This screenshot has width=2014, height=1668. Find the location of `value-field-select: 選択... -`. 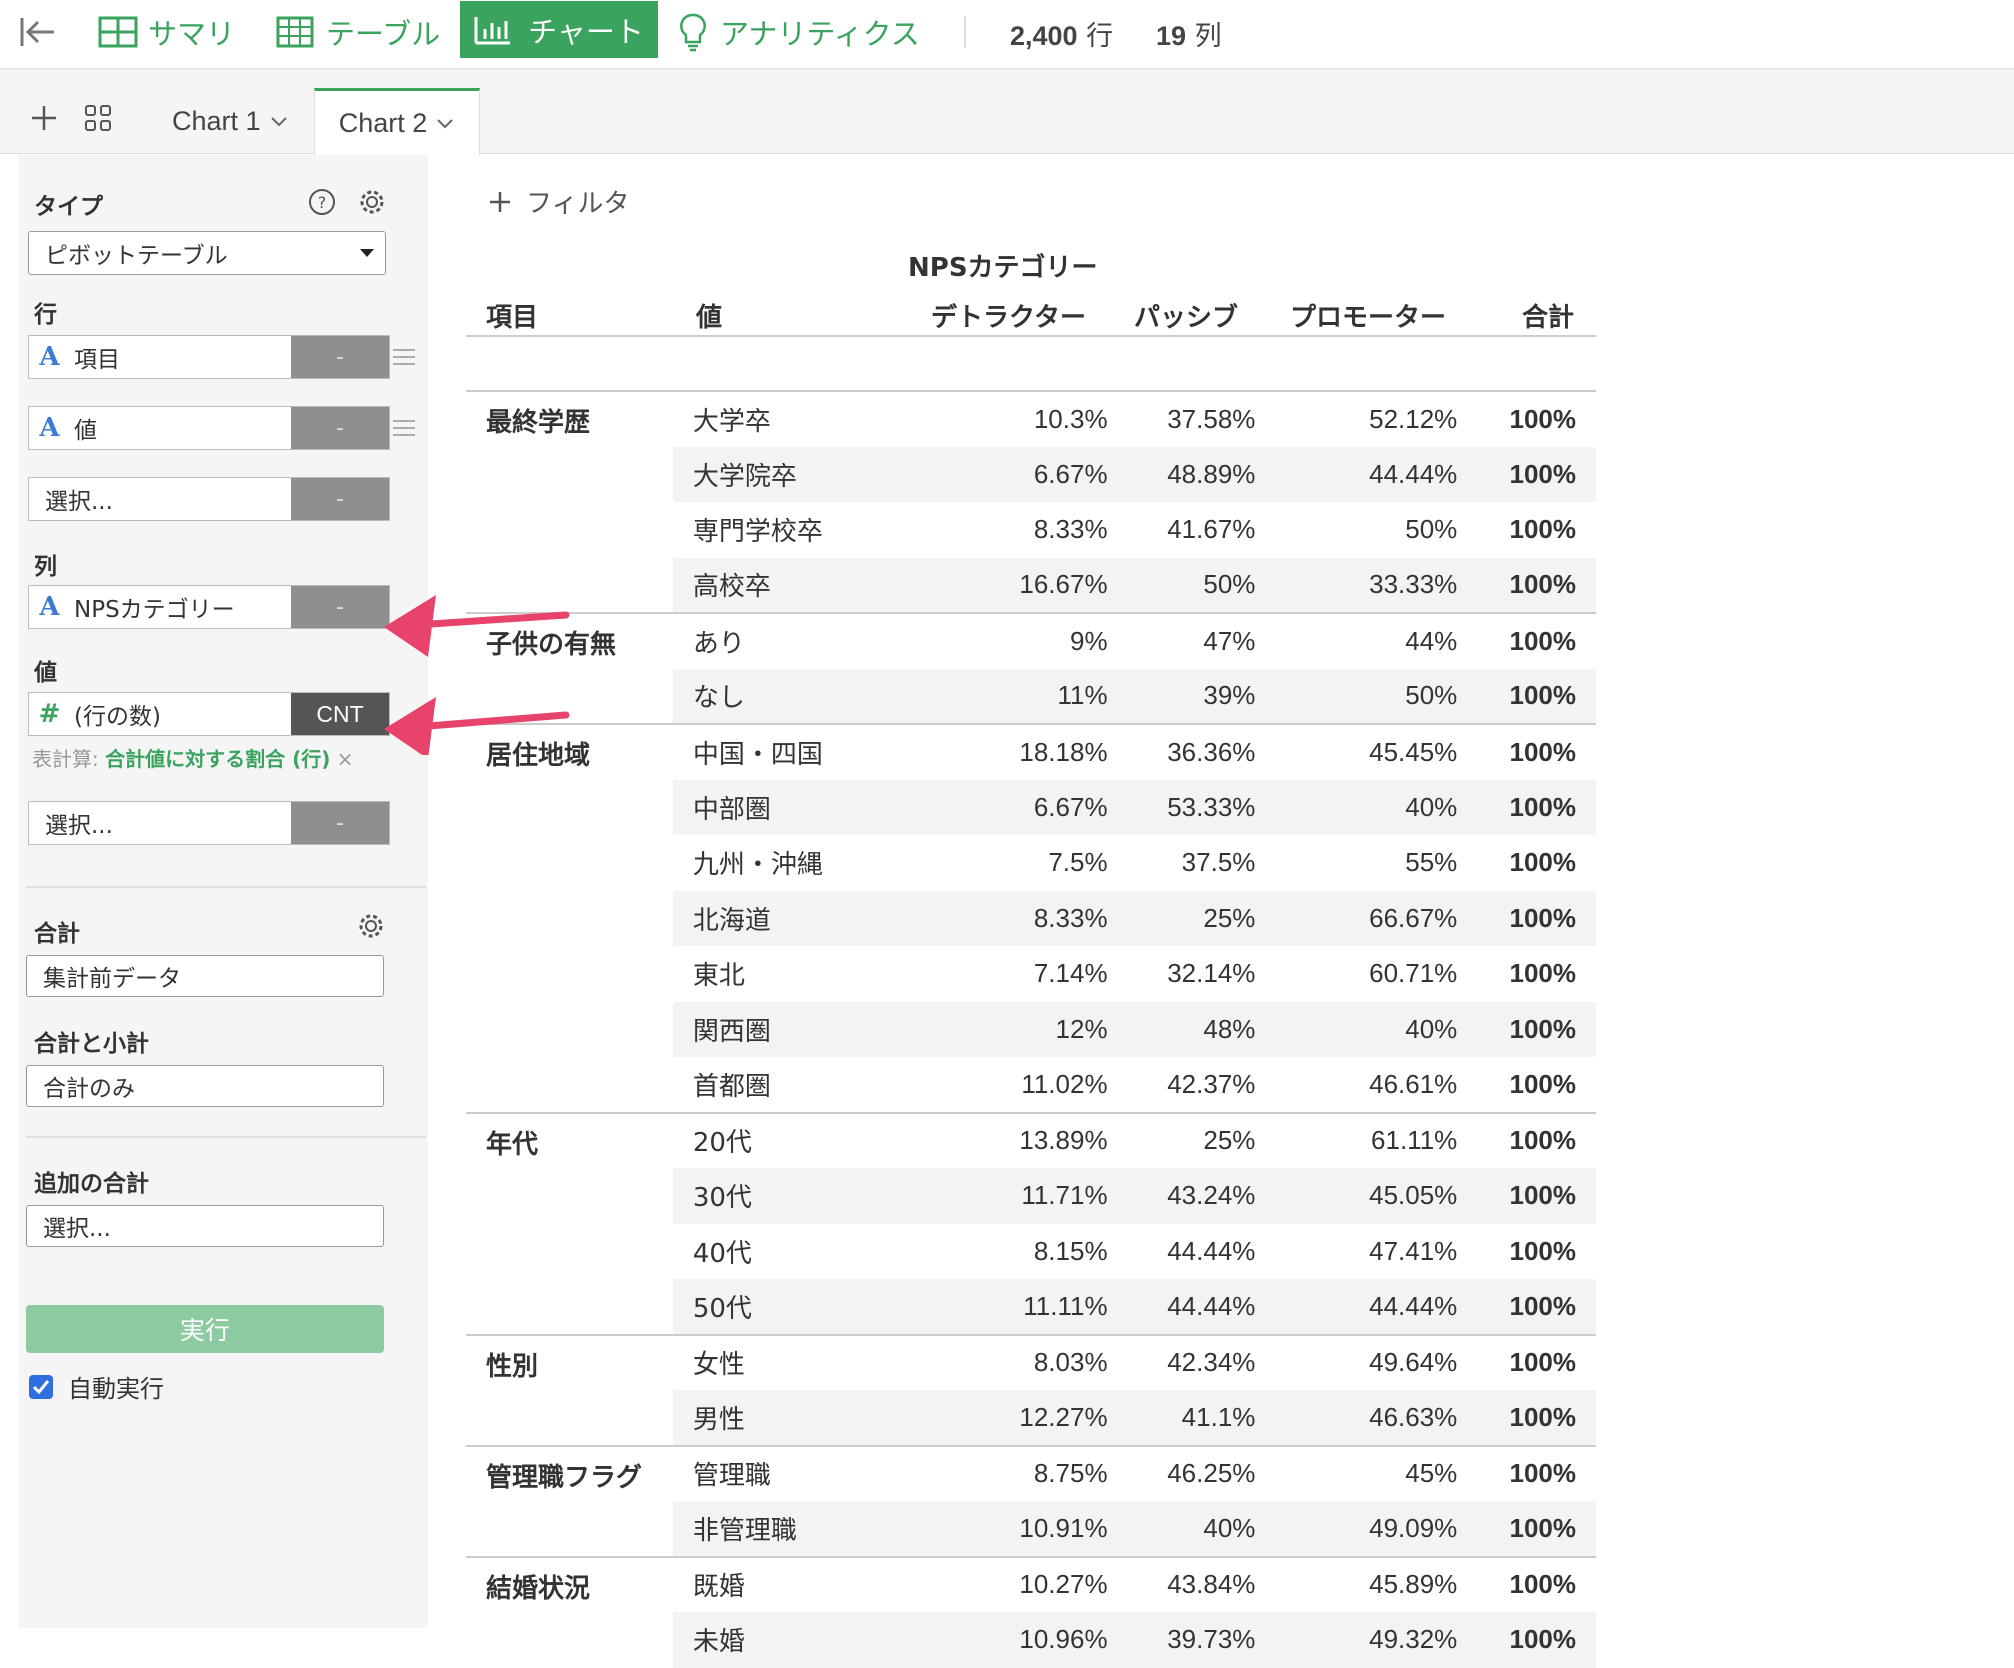

value-field-select: 選択... - is located at coordinates (209, 823).